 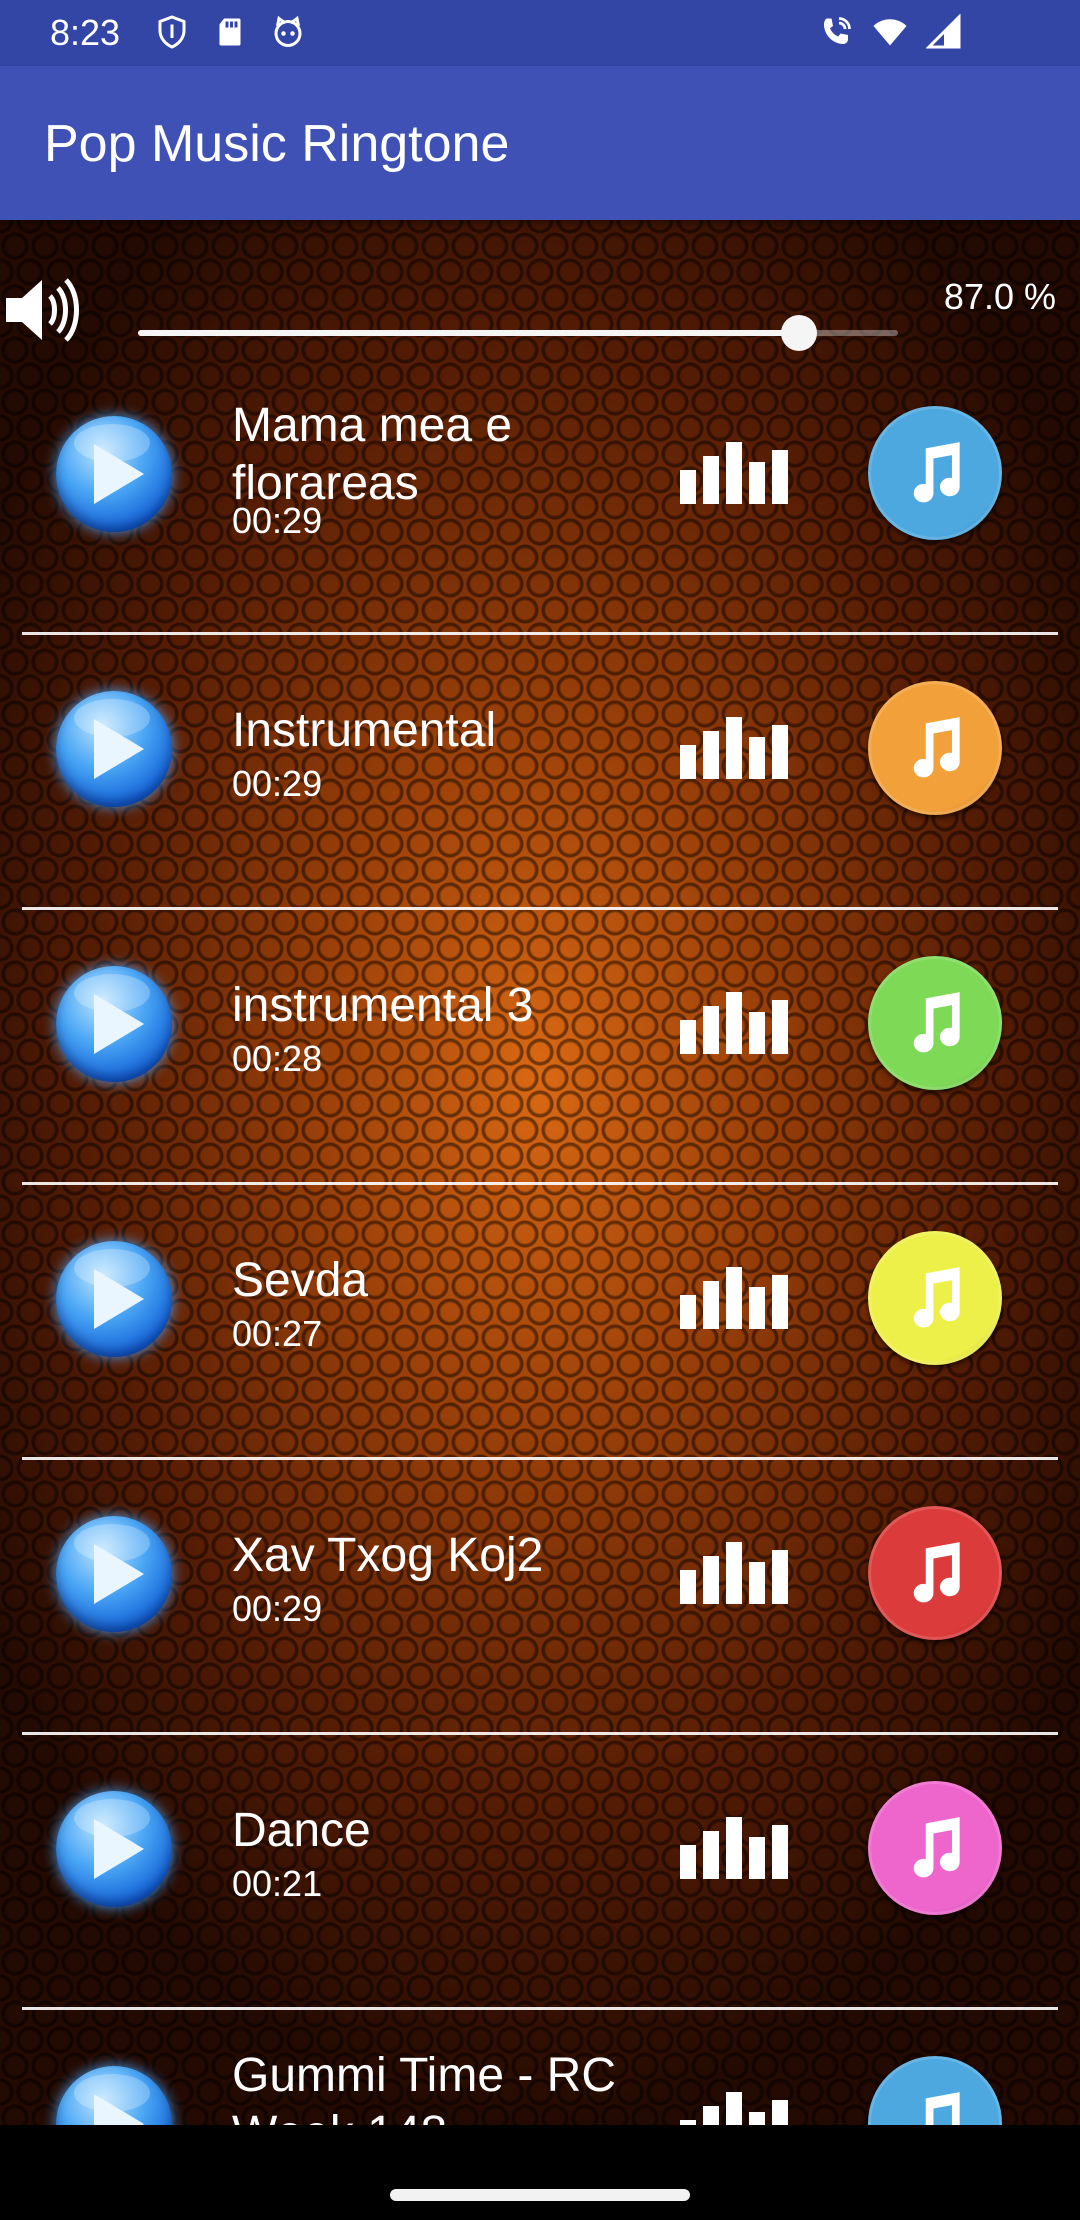 I want to click on volume-percent-label: 87.0 %, so click(x=999, y=296).